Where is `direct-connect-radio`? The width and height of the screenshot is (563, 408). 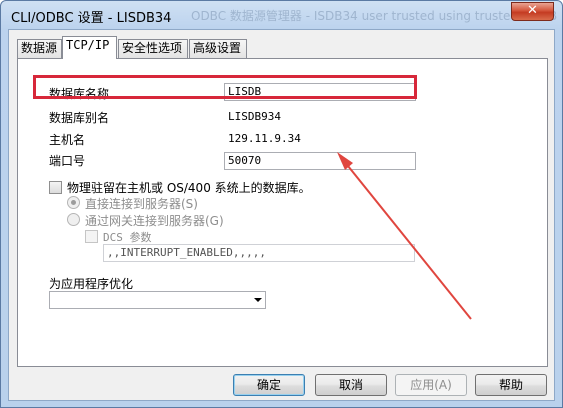
direct-connect-radio is located at coordinates (73, 202).